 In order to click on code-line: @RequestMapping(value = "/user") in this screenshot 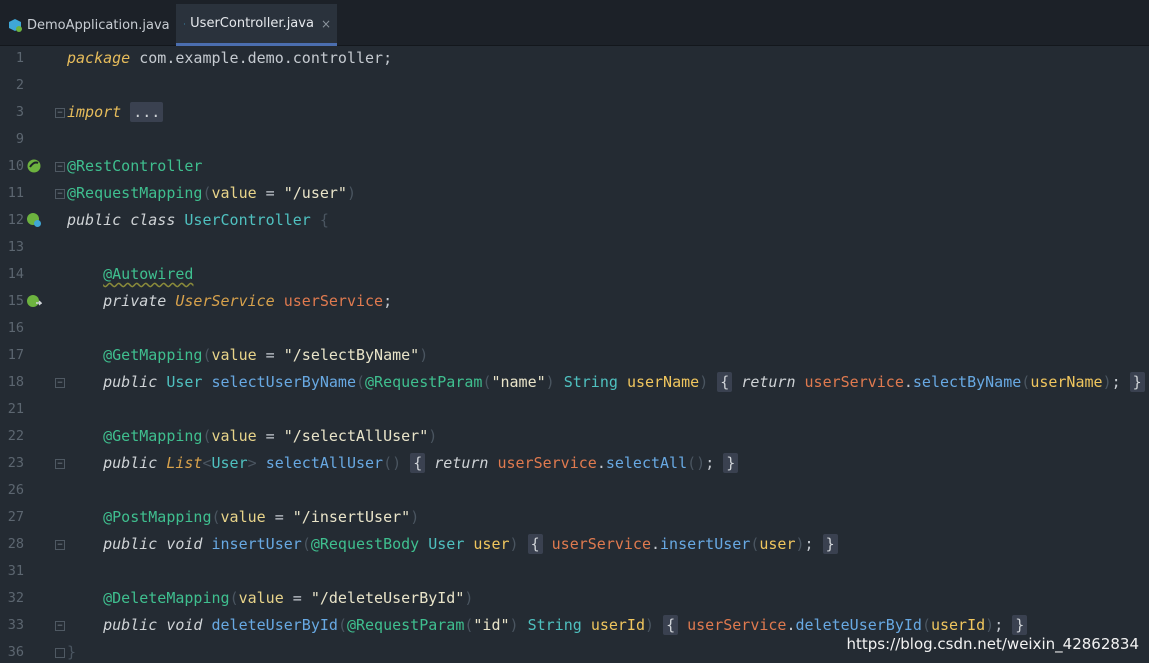, I will do `click(211, 193)`.